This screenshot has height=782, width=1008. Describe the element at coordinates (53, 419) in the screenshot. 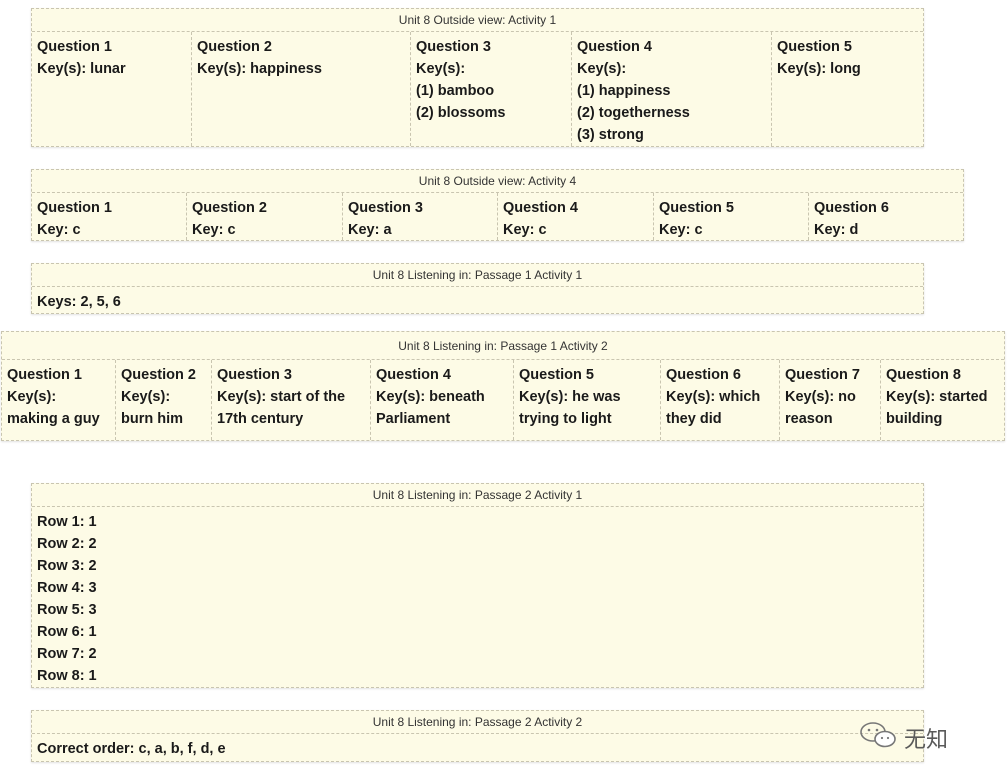

I see `answer-key: making a guy` at that location.